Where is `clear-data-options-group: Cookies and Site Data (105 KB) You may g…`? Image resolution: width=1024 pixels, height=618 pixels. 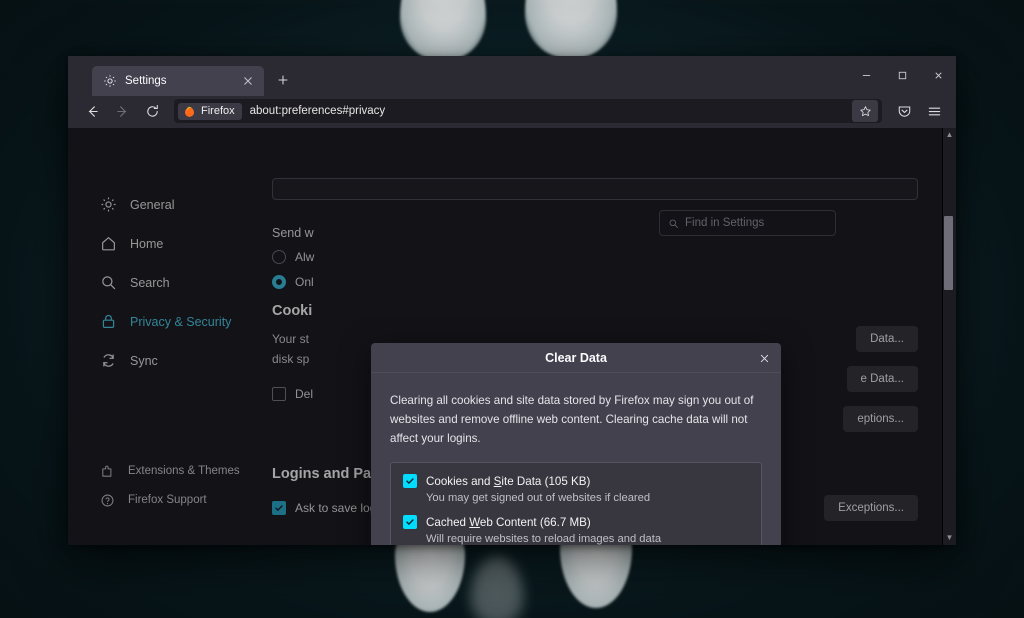 clear-data-options-group: Cookies and Site Data (105 KB) You may g… is located at coordinates (576, 503).